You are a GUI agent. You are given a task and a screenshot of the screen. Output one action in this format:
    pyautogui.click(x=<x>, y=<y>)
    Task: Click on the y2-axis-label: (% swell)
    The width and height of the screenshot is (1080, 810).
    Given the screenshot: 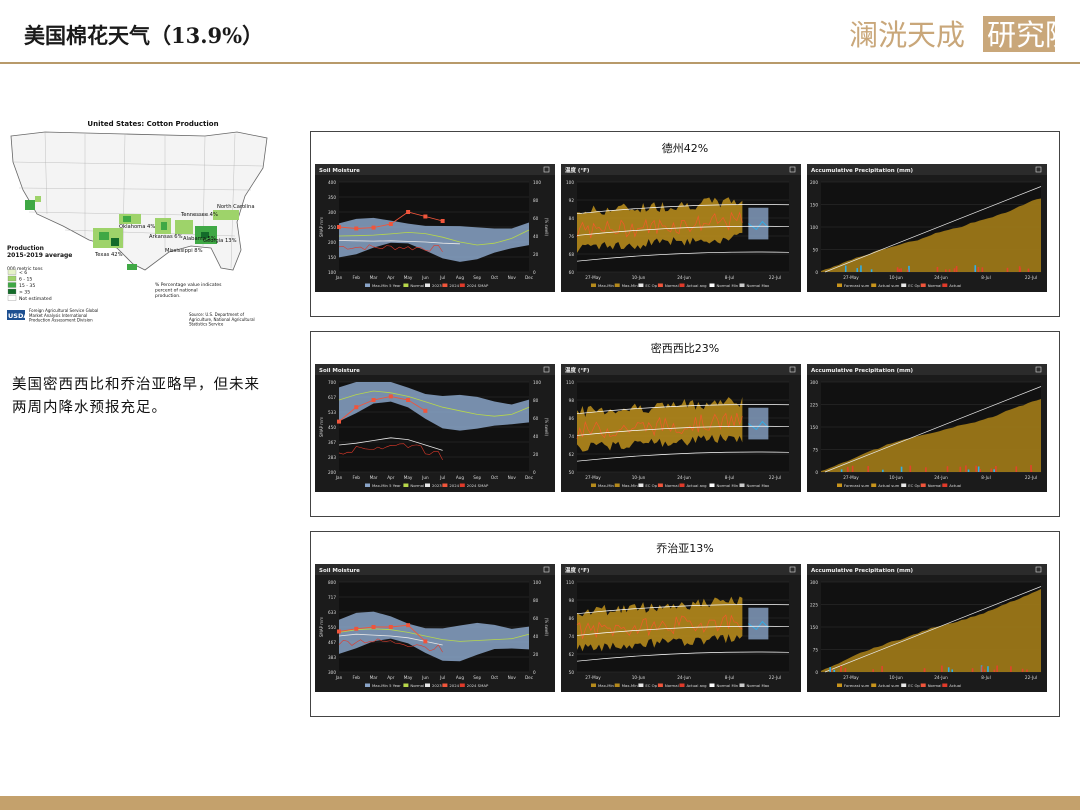 What is the action you would take?
    pyautogui.click(x=546, y=227)
    